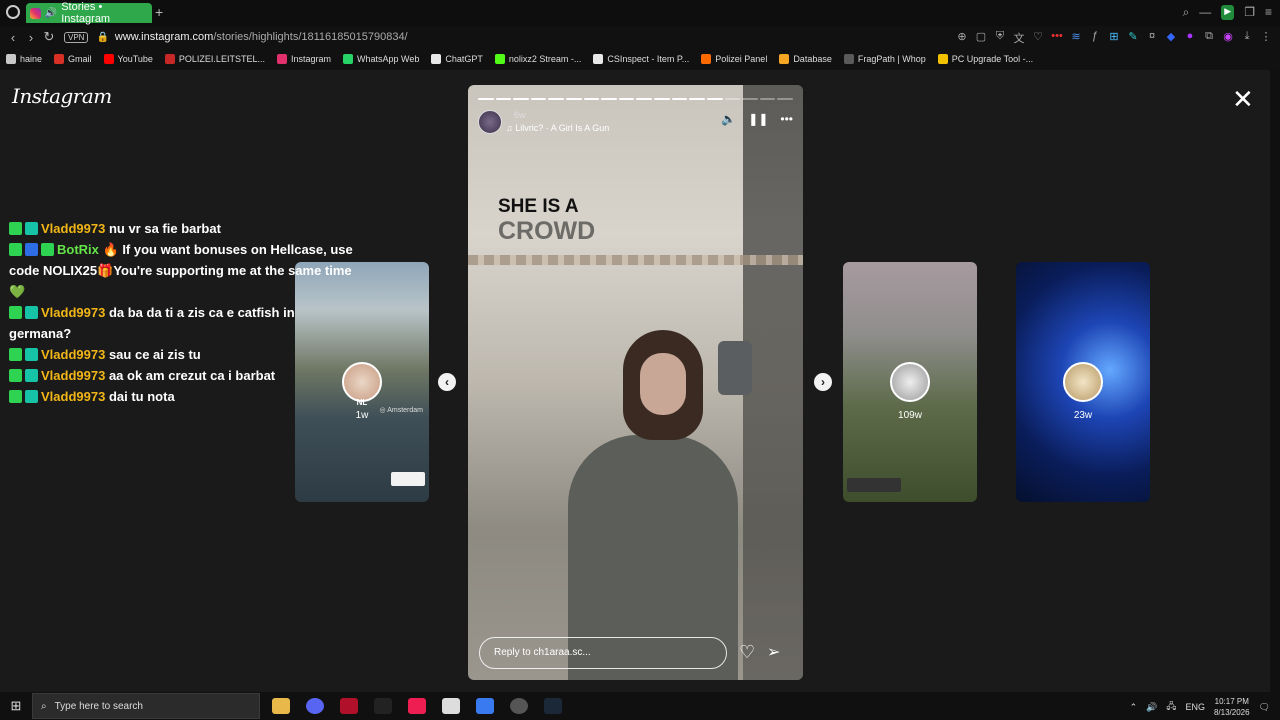 The width and height of the screenshot is (1280, 720). I want to click on extension-blue-icon: ◆, so click(1171, 38).